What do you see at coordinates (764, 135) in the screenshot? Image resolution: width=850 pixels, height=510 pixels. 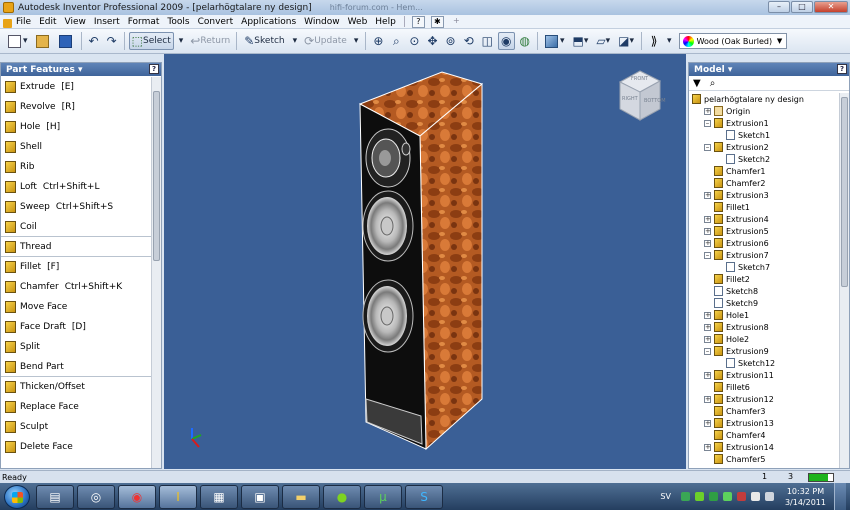 I see `tree-node-sketch1: Sketch1` at bounding box center [764, 135].